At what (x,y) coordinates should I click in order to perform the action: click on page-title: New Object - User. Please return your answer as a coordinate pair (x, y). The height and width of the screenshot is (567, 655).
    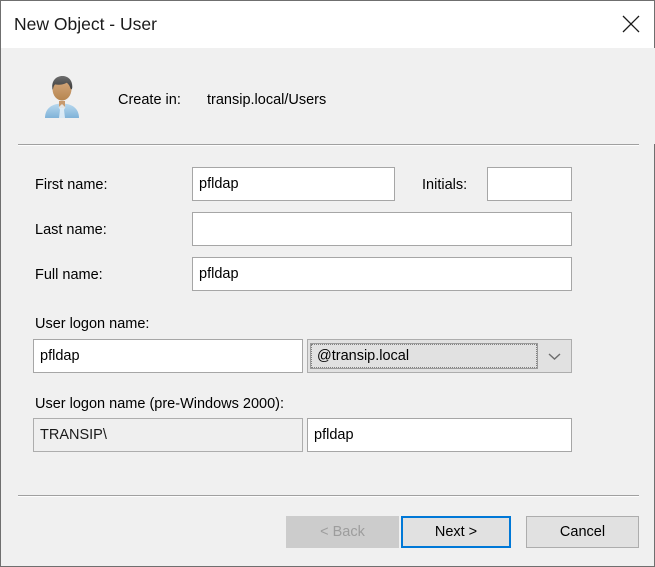
    Looking at the image, I should click on (85, 24).